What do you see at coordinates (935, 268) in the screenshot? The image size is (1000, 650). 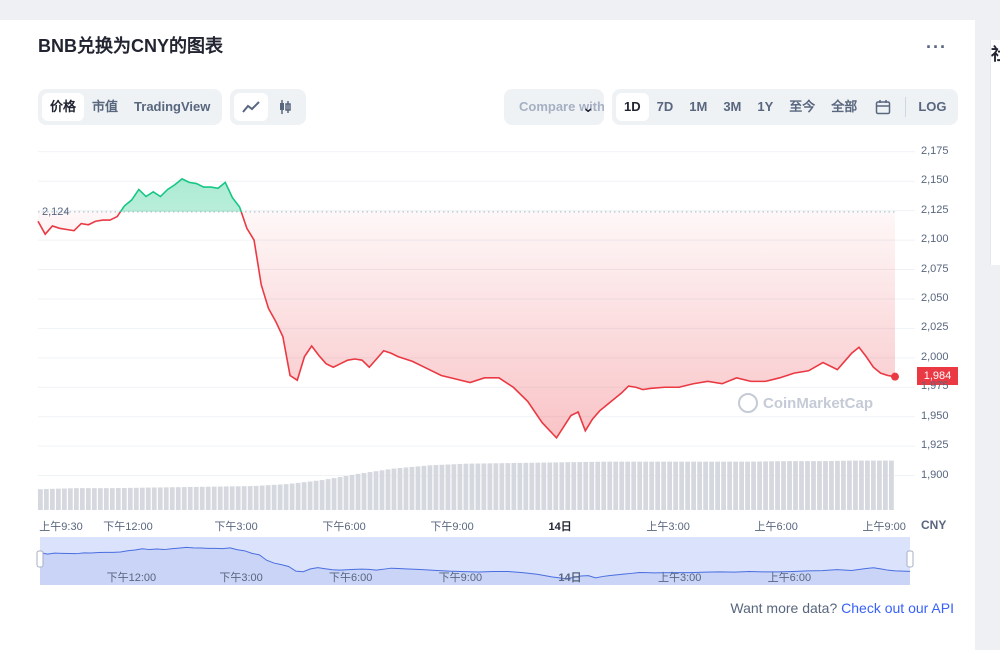 I see `y-tick-label: 2,075` at bounding box center [935, 268].